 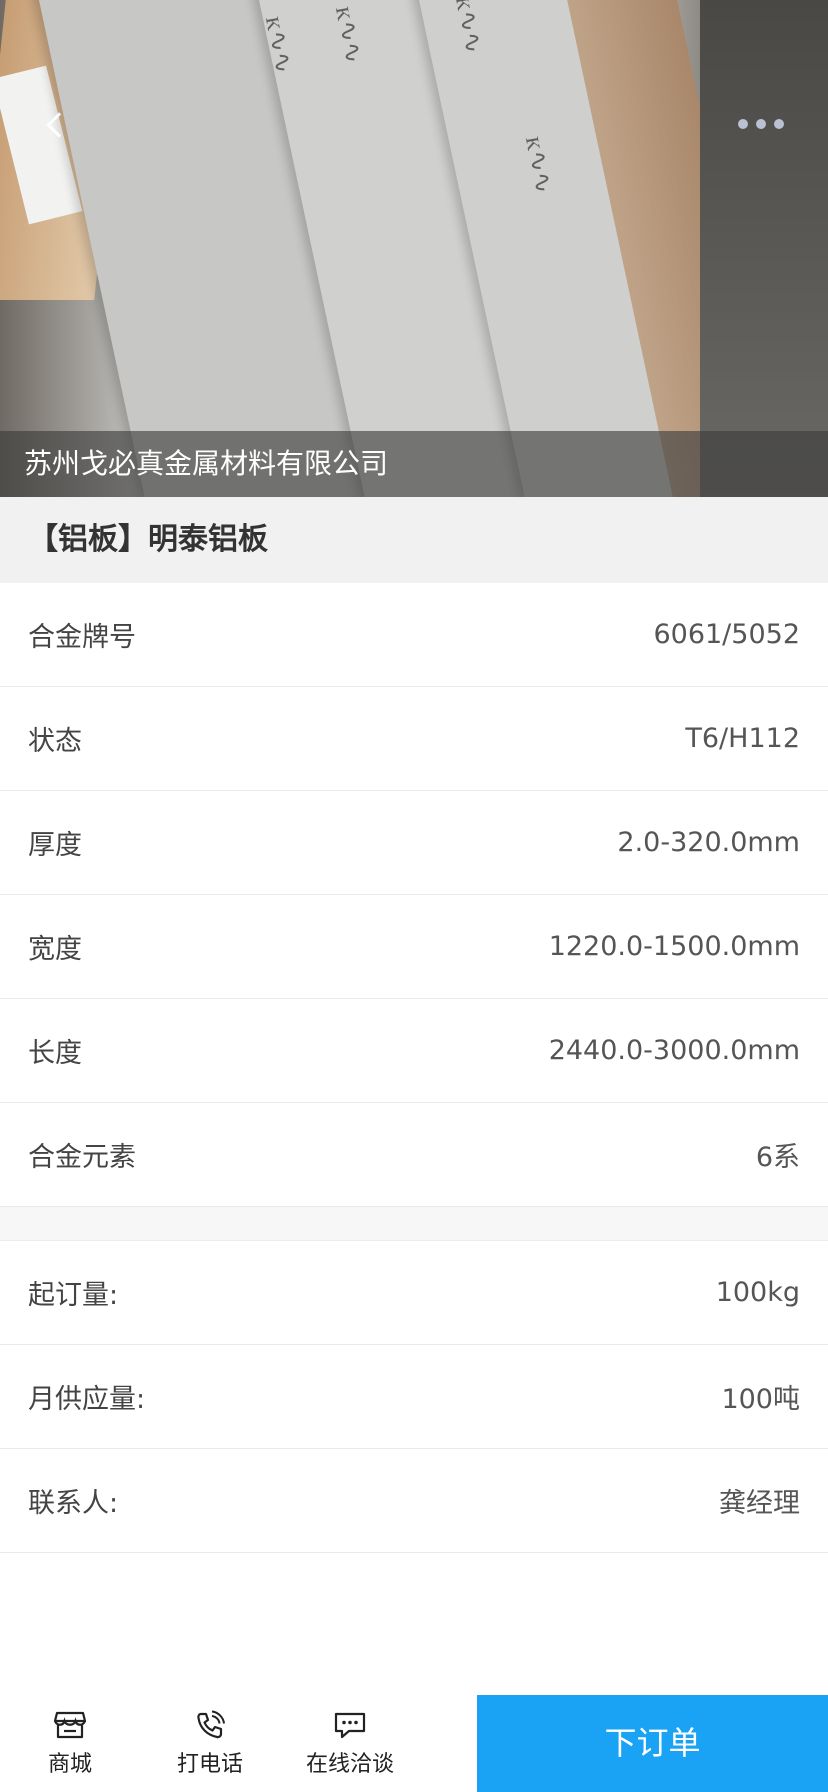 What do you see at coordinates (210, 1743) in the screenshot?
I see `tab-call: 打电话` at bounding box center [210, 1743].